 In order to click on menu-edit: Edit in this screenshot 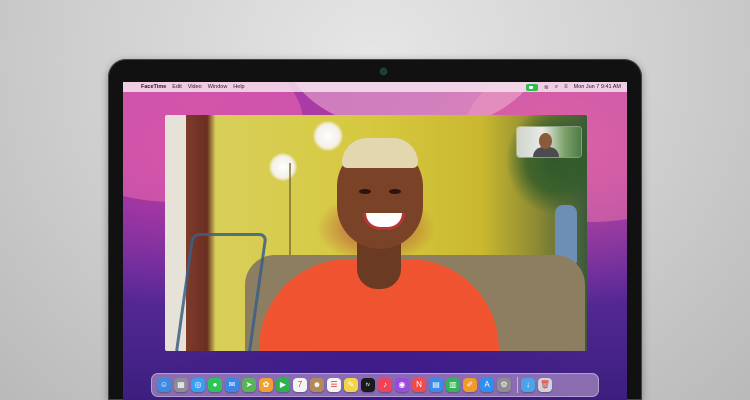, I will do `click(176, 87)`.